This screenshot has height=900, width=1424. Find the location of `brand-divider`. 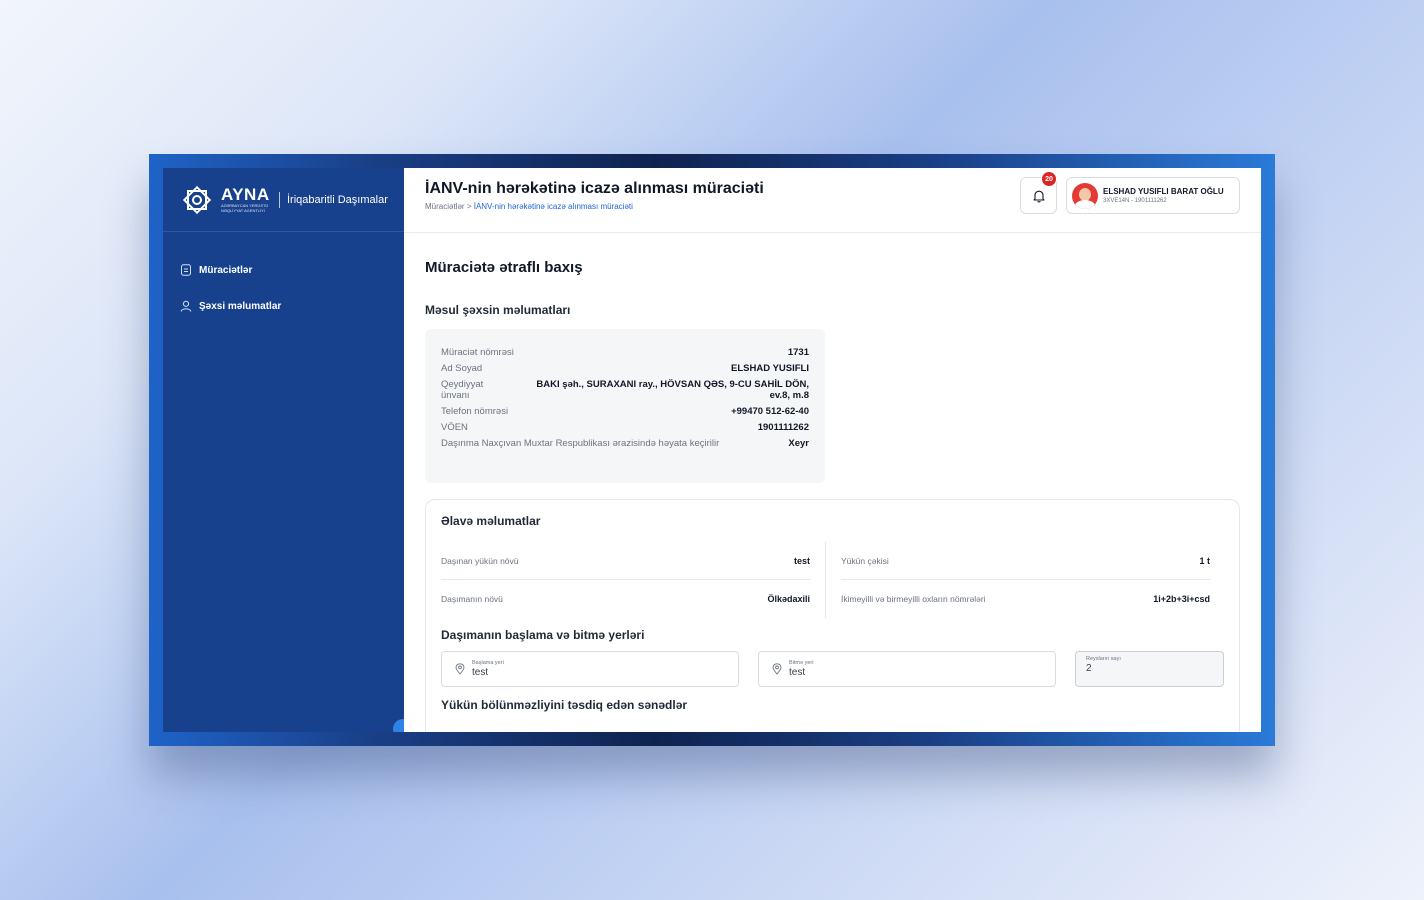

brand-divider is located at coordinates (279, 199).